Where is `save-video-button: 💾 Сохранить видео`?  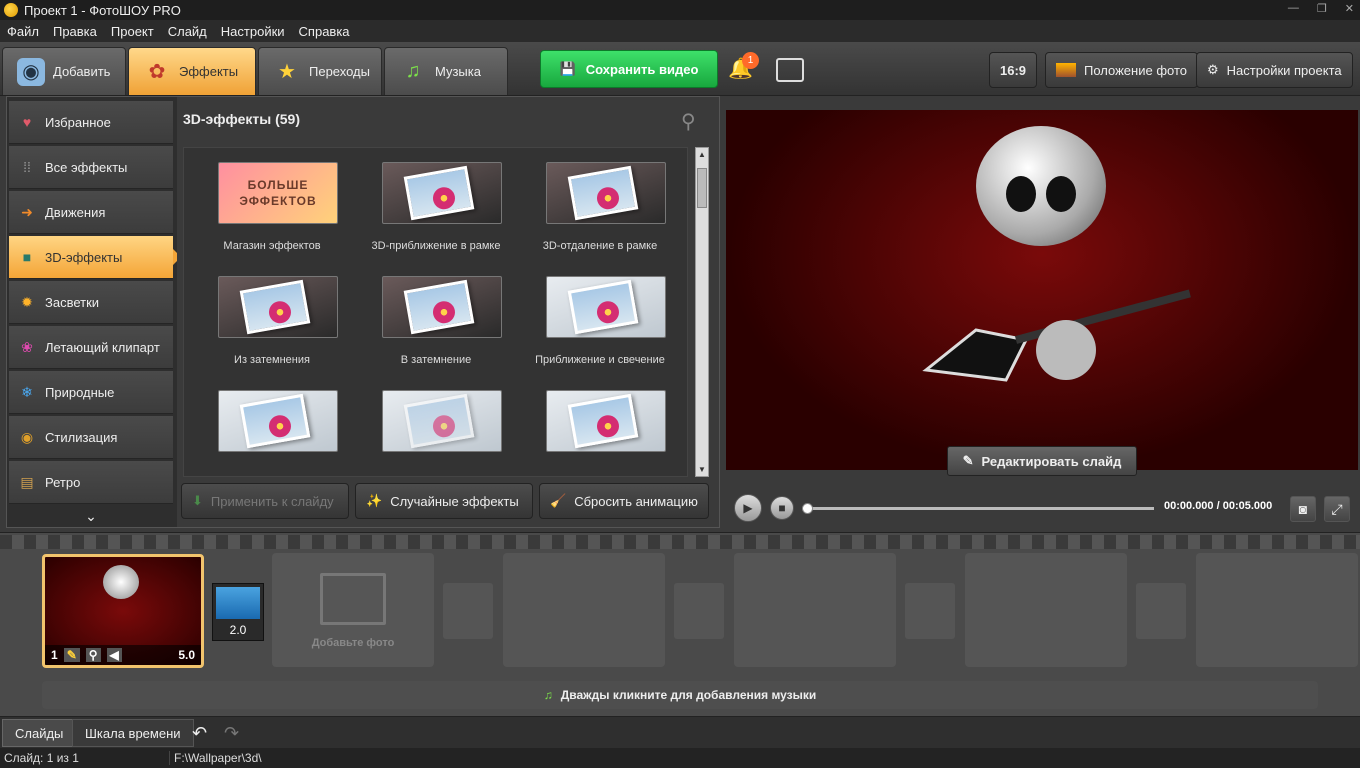 save-video-button: 💾 Сохранить видео is located at coordinates (629, 69).